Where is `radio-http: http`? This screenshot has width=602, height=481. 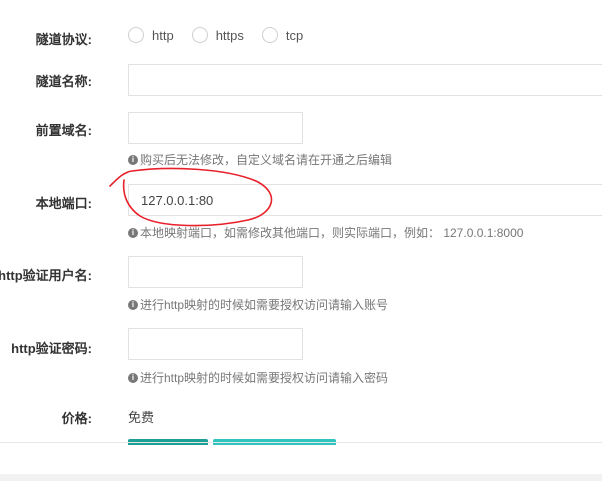
radio-http: http is located at coordinates (151, 35).